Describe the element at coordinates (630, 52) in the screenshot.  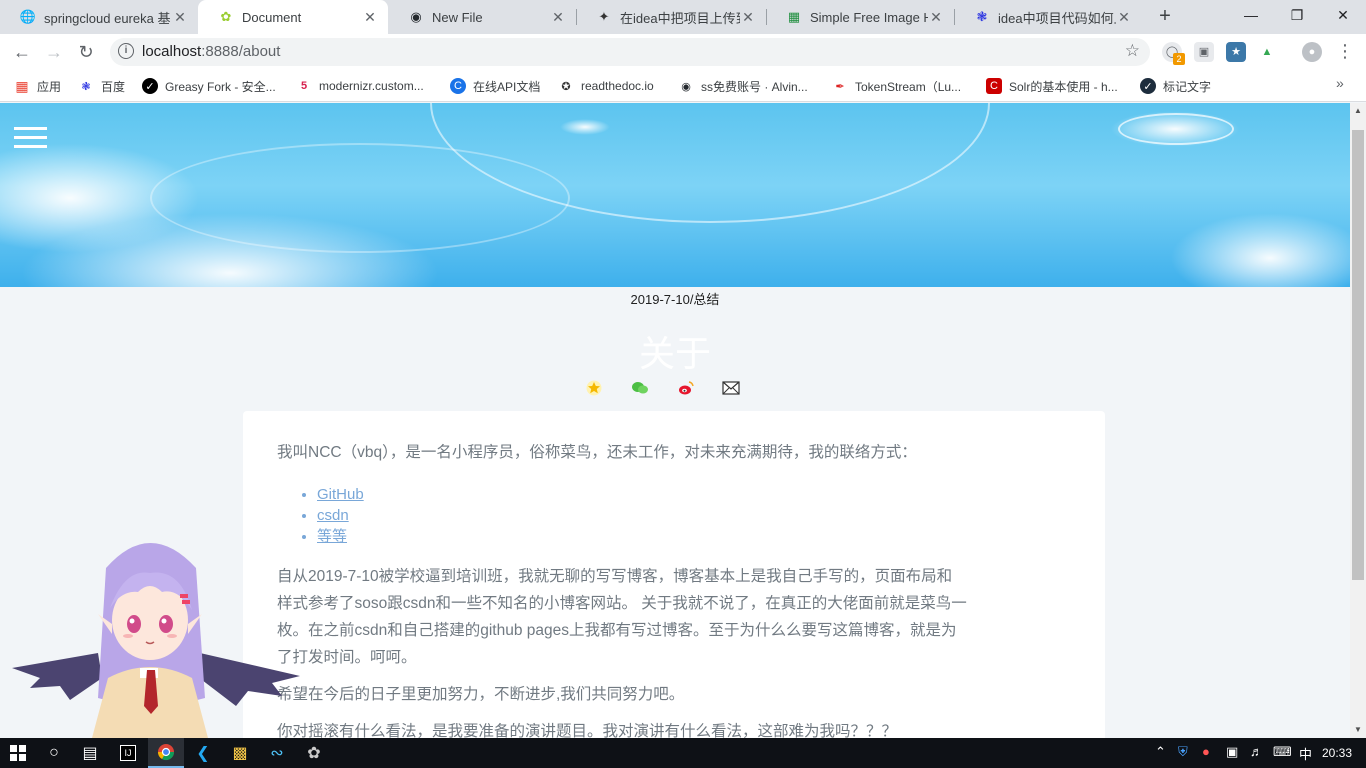
I see `address-bar: i localhost:8888/about ☆` at that location.